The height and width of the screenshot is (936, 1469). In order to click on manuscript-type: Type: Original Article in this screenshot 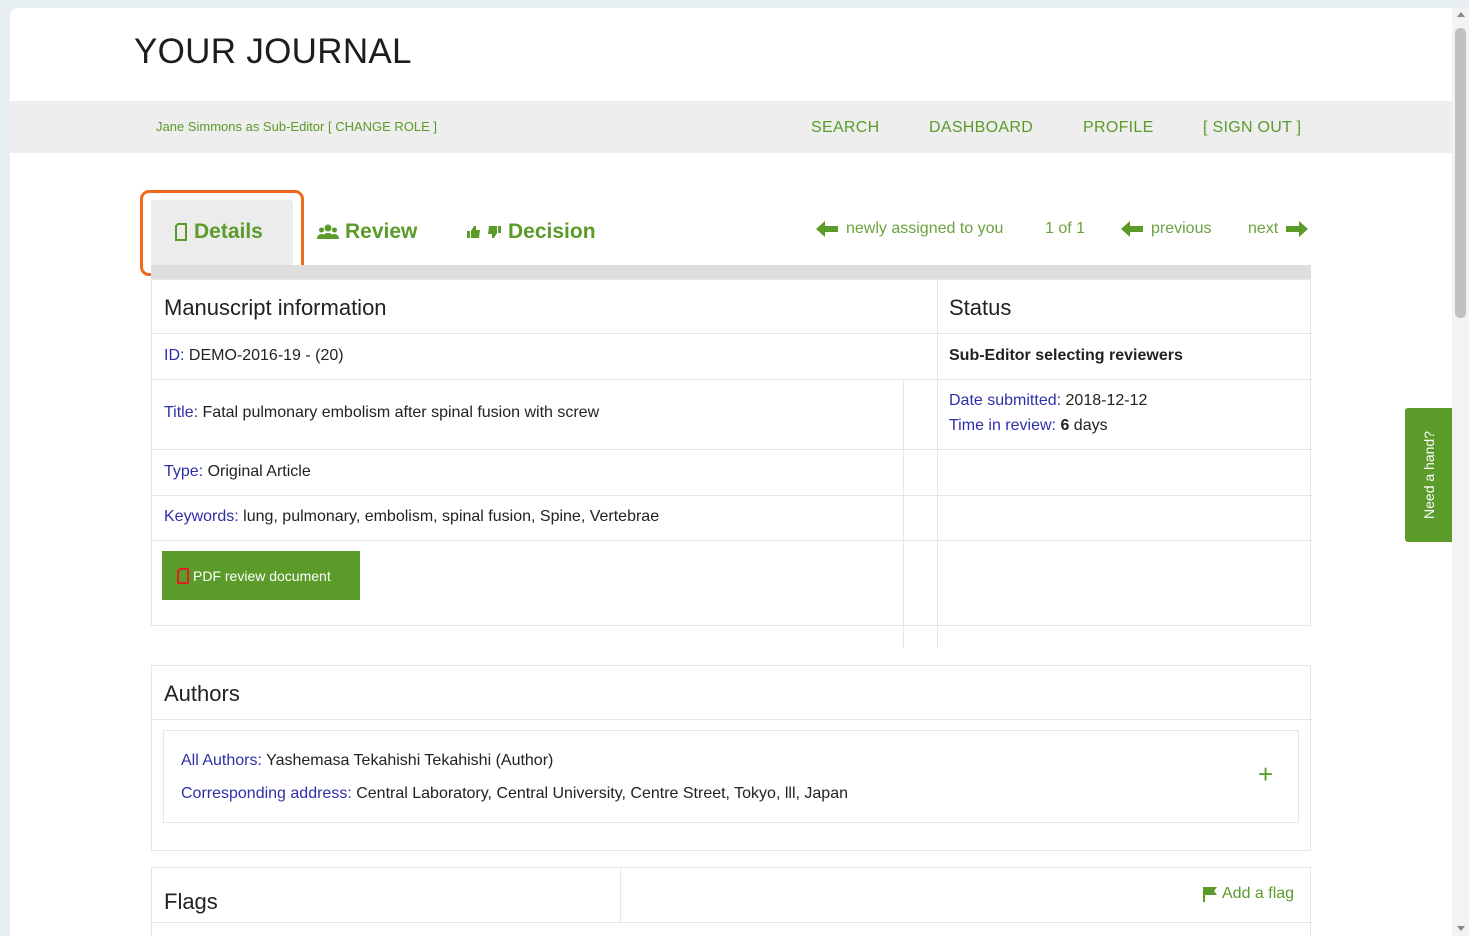, I will do `click(237, 472)`.